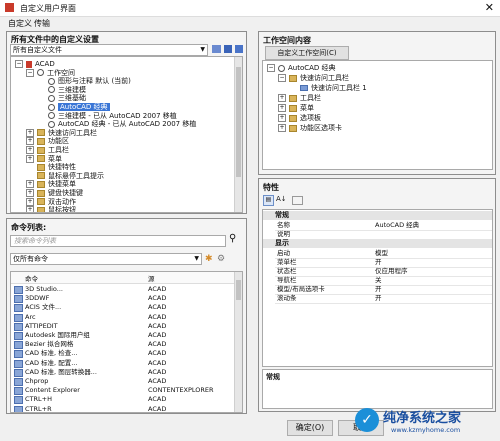 The height and width of the screenshot is (441, 500). Describe the element at coordinates (283, 253) in the screenshot. I see `property-key: 启动` at that location.